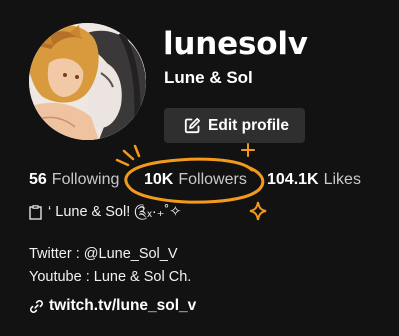 Image resolution: width=399 pixels, height=336 pixels. I want to click on followers-stat: 10K Followers, so click(205, 180).